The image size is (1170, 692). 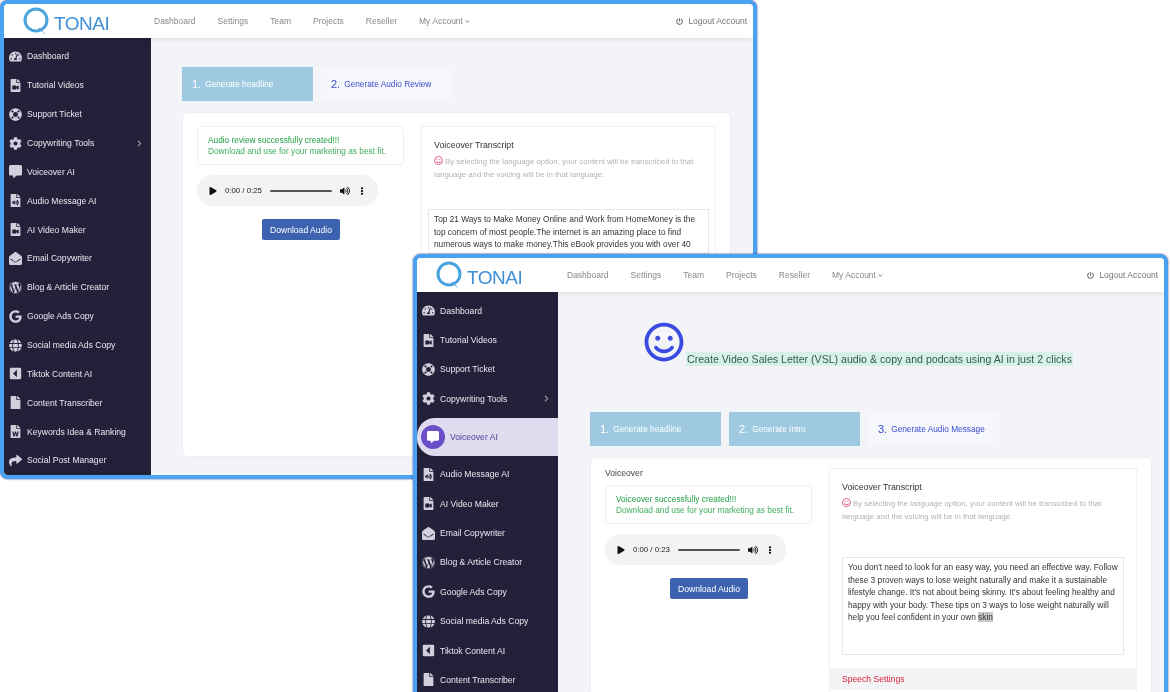 What do you see at coordinates (15, 431) in the screenshot?
I see `word-file-icon` at bounding box center [15, 431].